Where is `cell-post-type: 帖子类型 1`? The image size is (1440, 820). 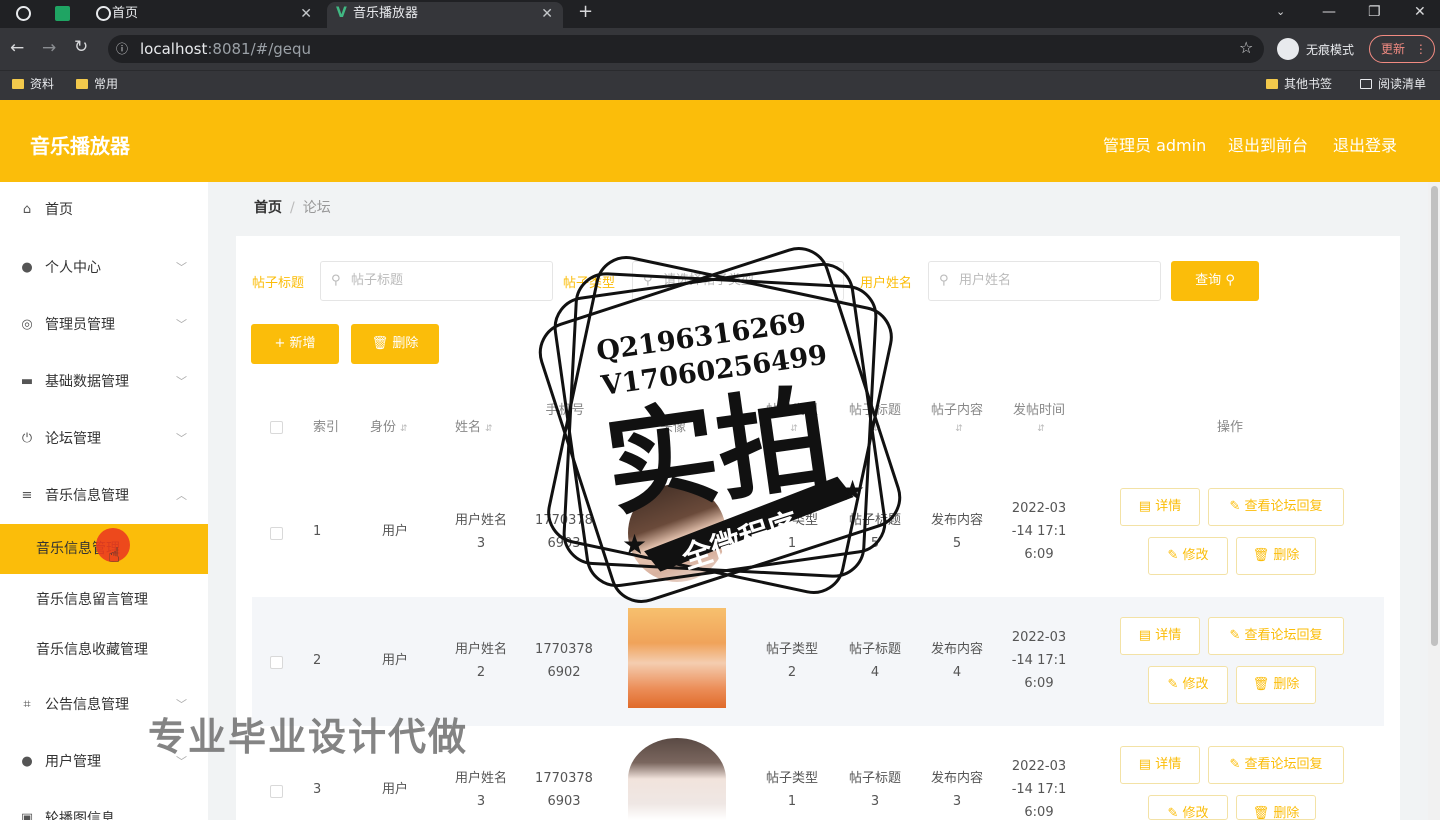 cell-post-type: 帖子类型 1 is located at coordinates (792, 790).